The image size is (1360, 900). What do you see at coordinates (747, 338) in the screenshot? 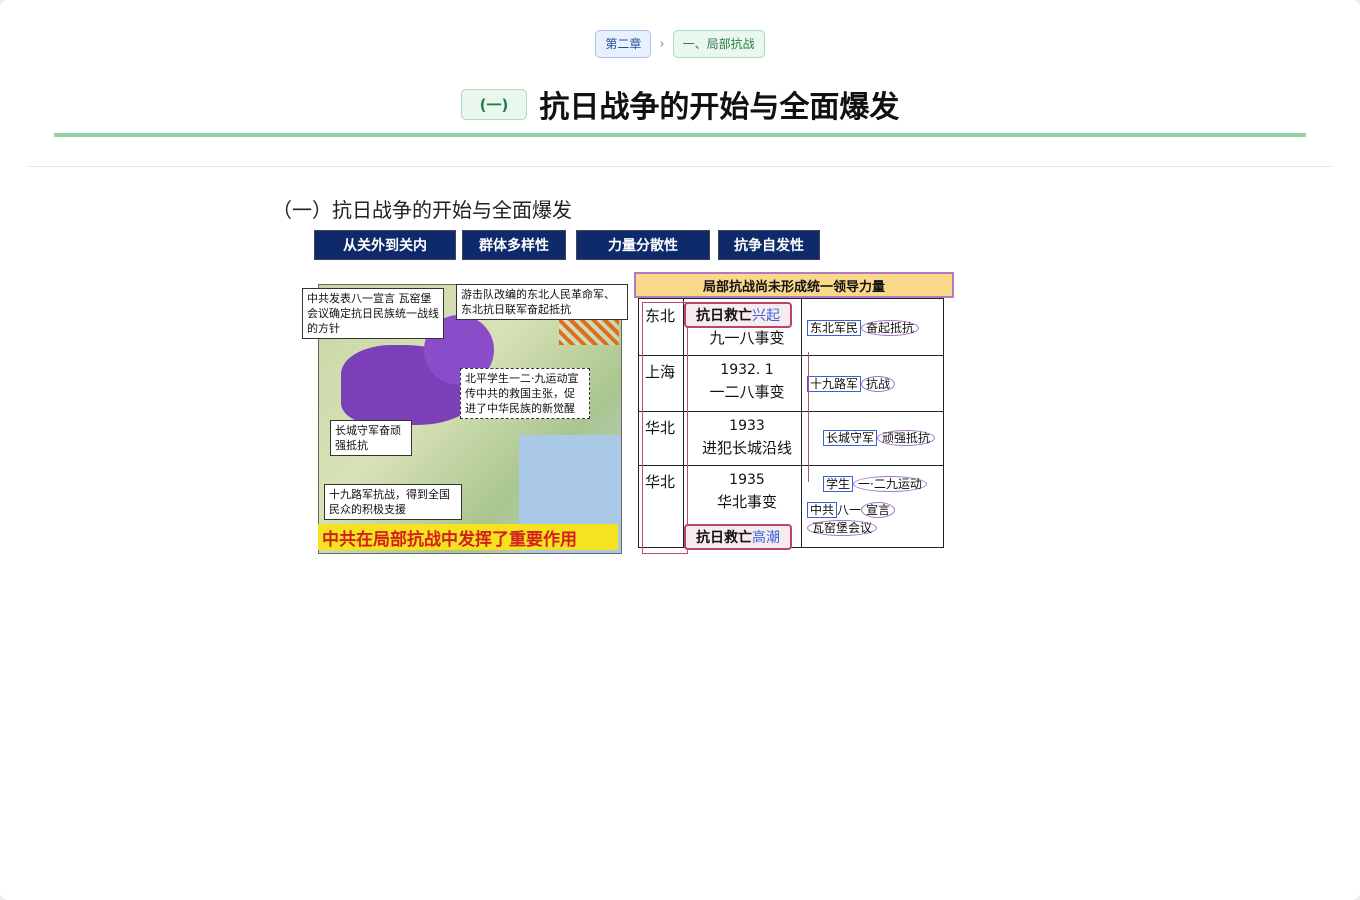
I see `table-row-event: 九一八事变` at bounding box center [747, 338].